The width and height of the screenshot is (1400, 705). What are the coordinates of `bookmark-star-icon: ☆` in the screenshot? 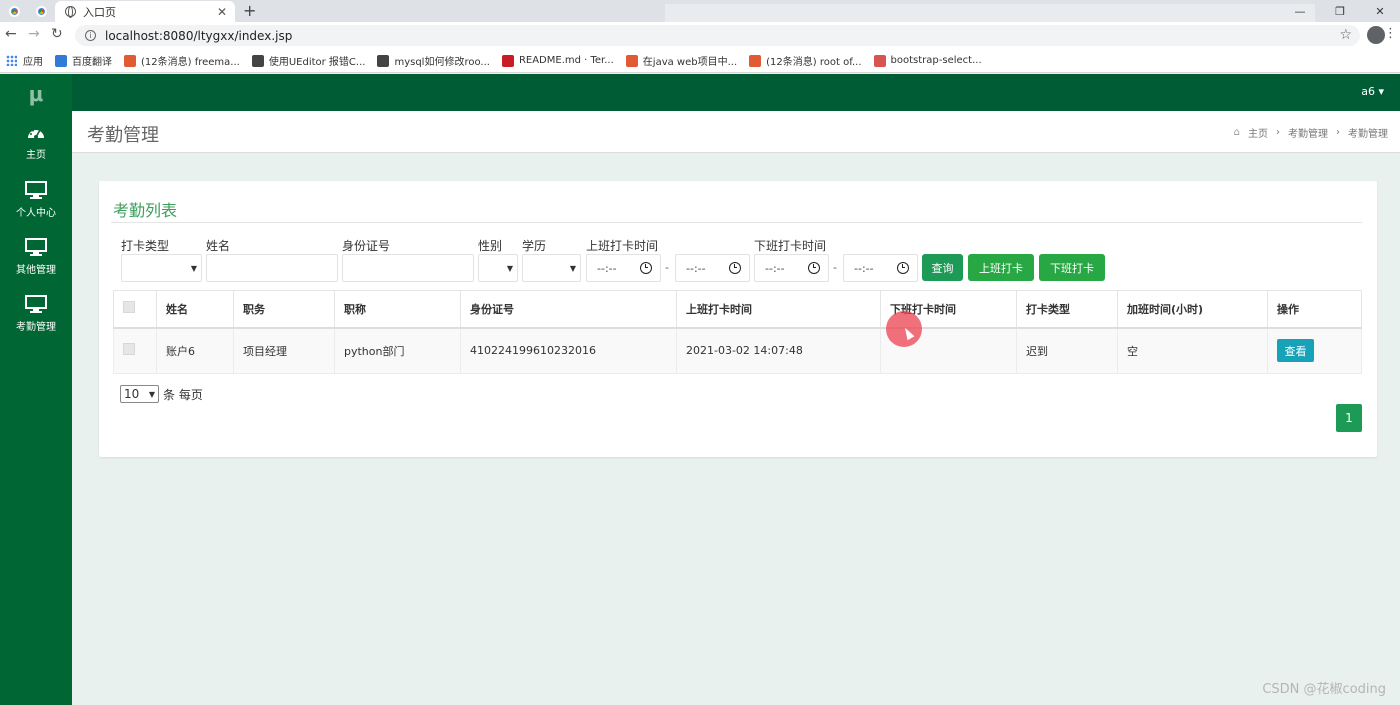 It's located at (1345, 35).